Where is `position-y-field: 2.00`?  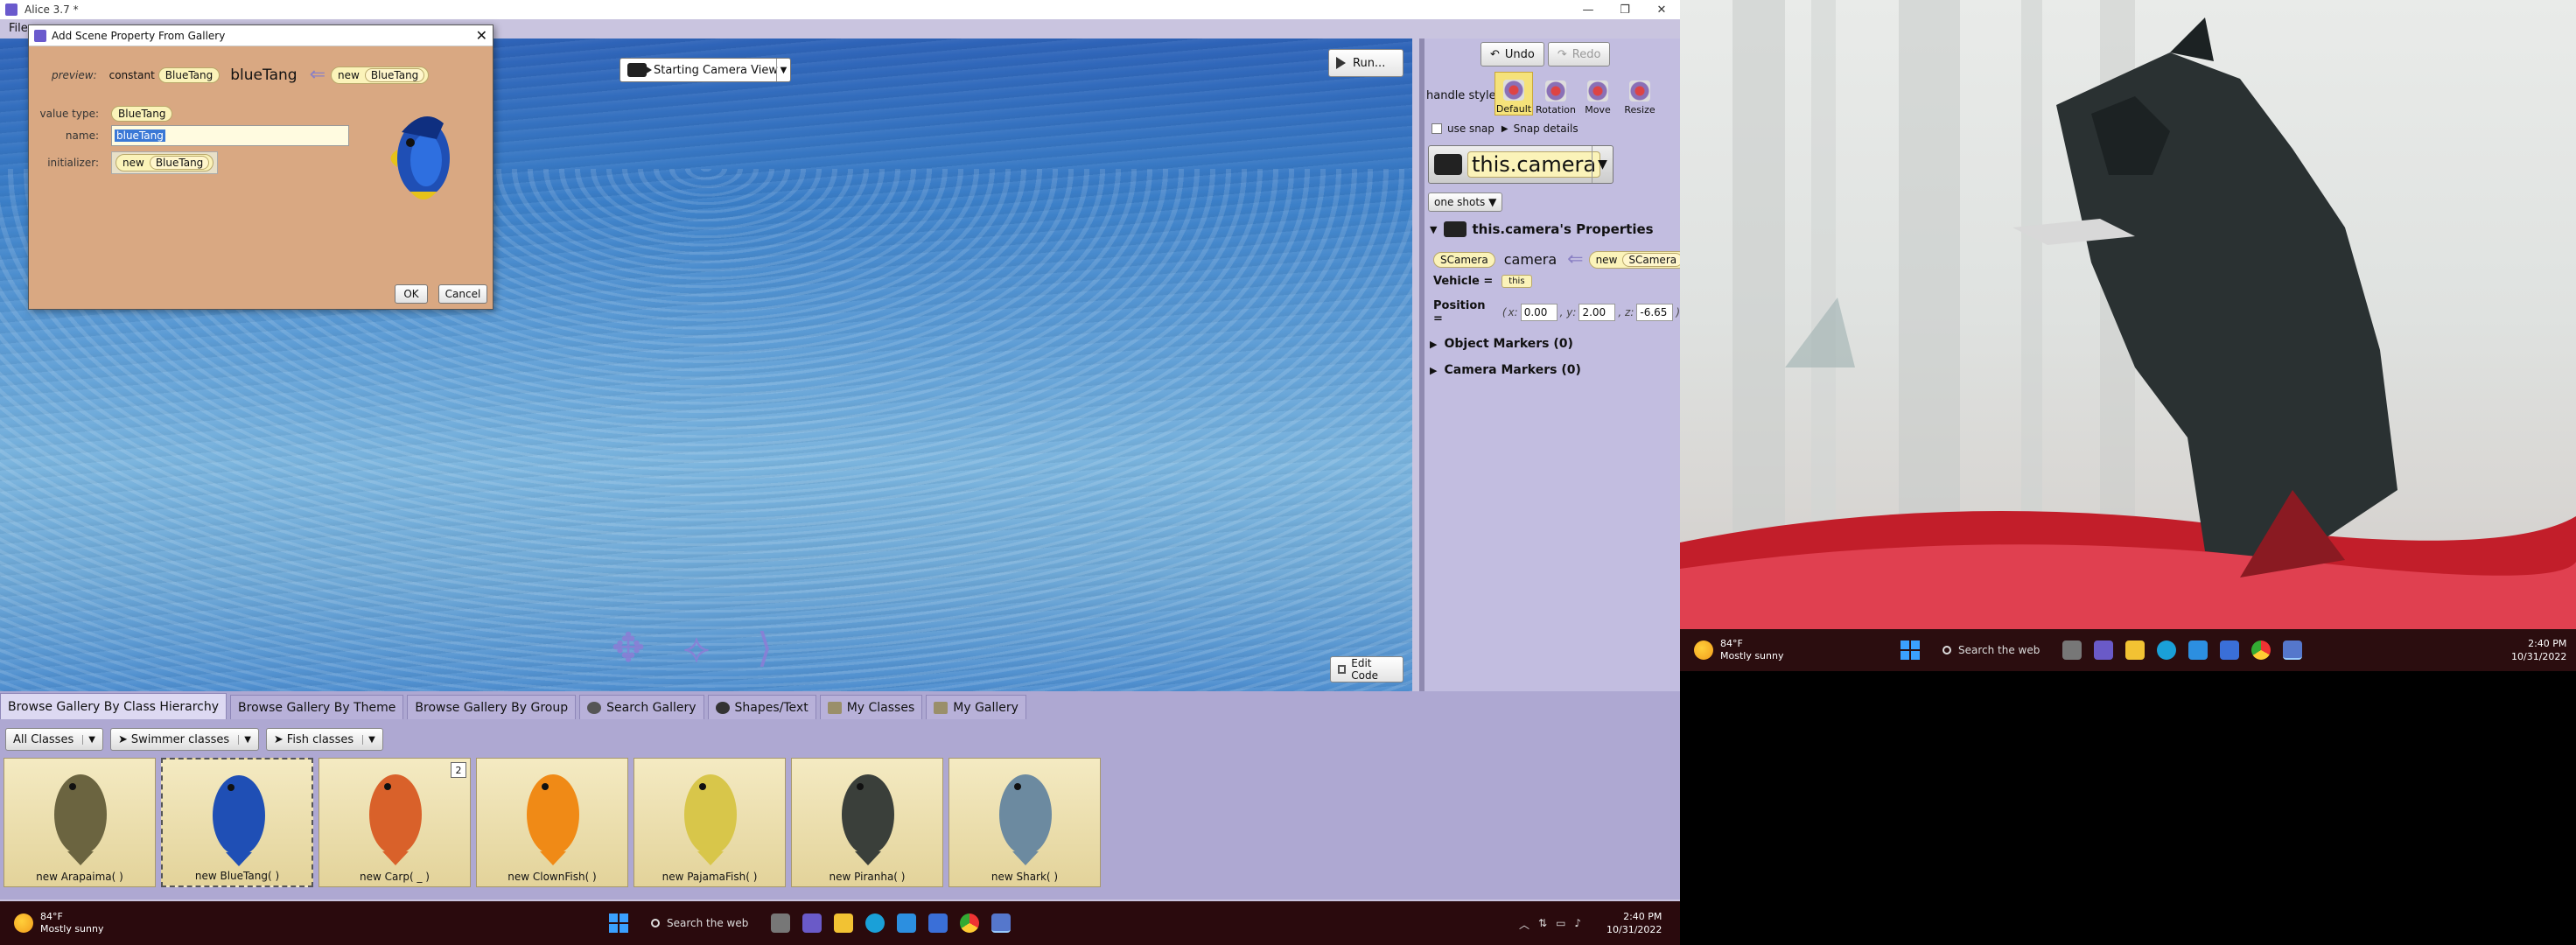
position-y-field: 2.00 is located at coordinates (1597, 312).